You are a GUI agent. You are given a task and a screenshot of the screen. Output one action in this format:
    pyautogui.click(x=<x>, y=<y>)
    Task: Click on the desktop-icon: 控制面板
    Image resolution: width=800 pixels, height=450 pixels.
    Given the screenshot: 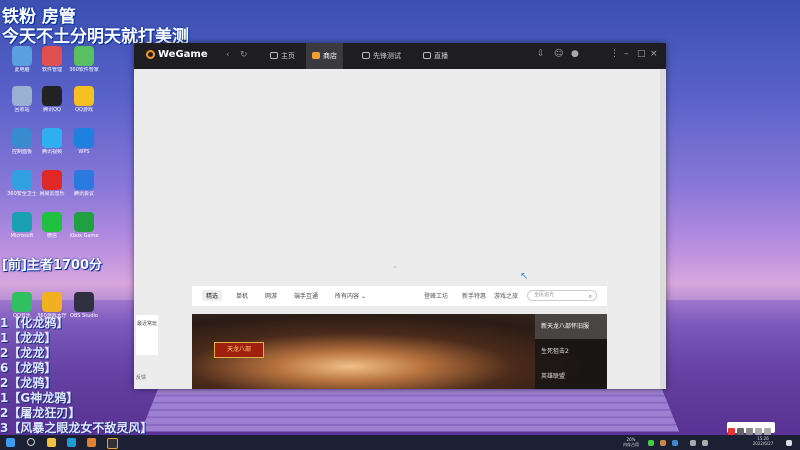 What is the action you would take?
    pyautogui.click(x=22, y=141)
    